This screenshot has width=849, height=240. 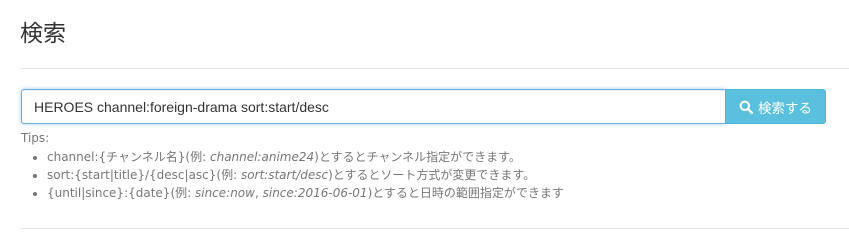 I want to click on footer-divider, so click(x=434, y=228).